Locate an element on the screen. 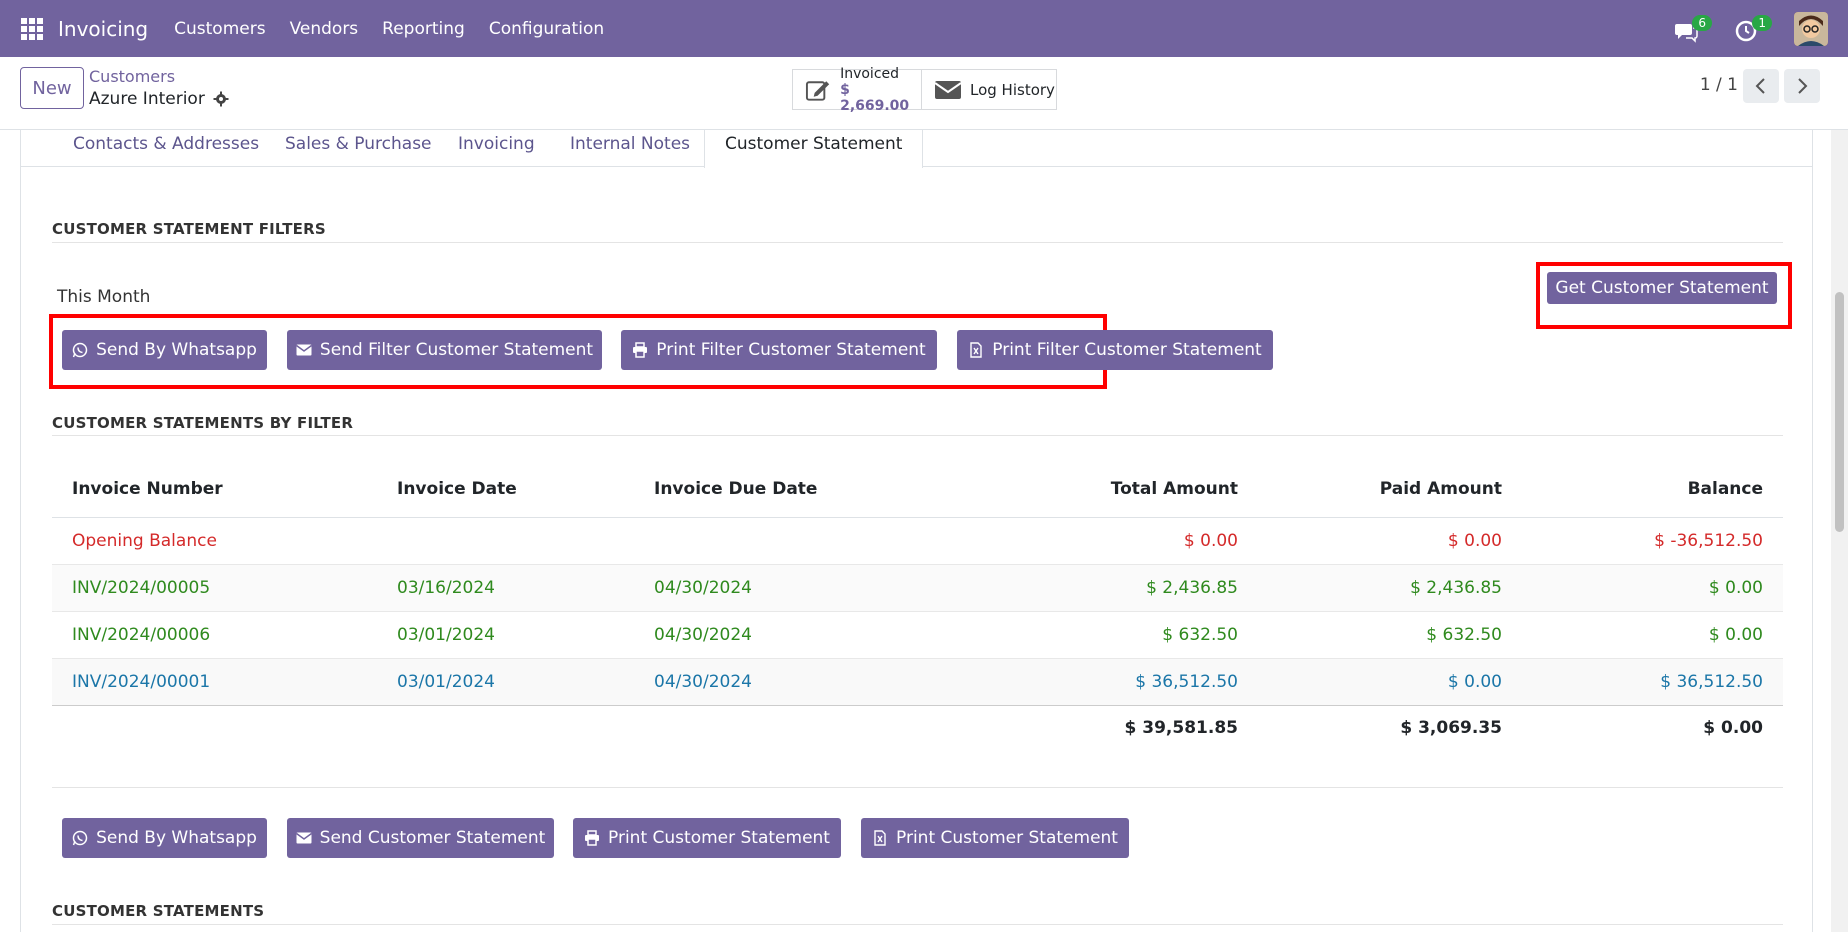  filter-send-whatsapp-button: Send By Whatsapp is located at coordinates (164, 350).